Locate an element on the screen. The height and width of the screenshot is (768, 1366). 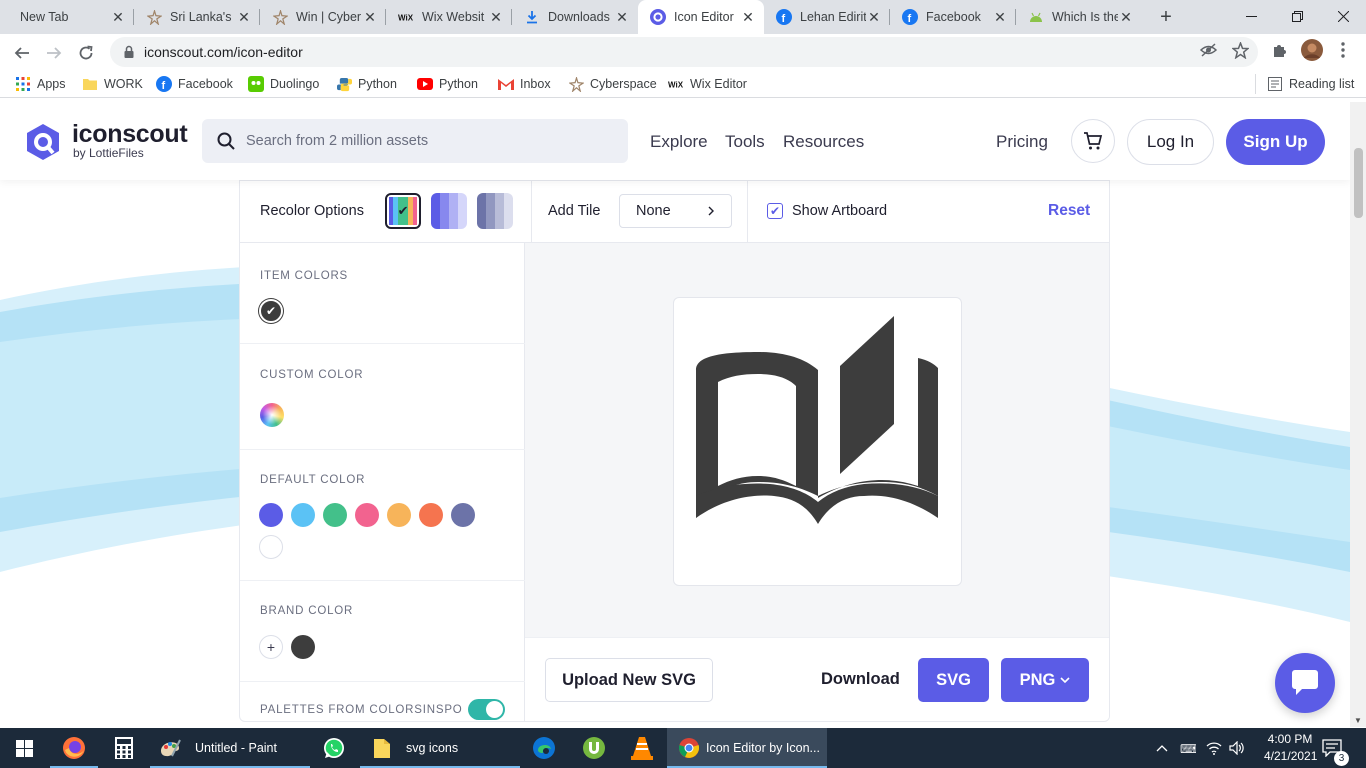
show-artboard-checkbox: ✔ is located at coordinates (775, 211).